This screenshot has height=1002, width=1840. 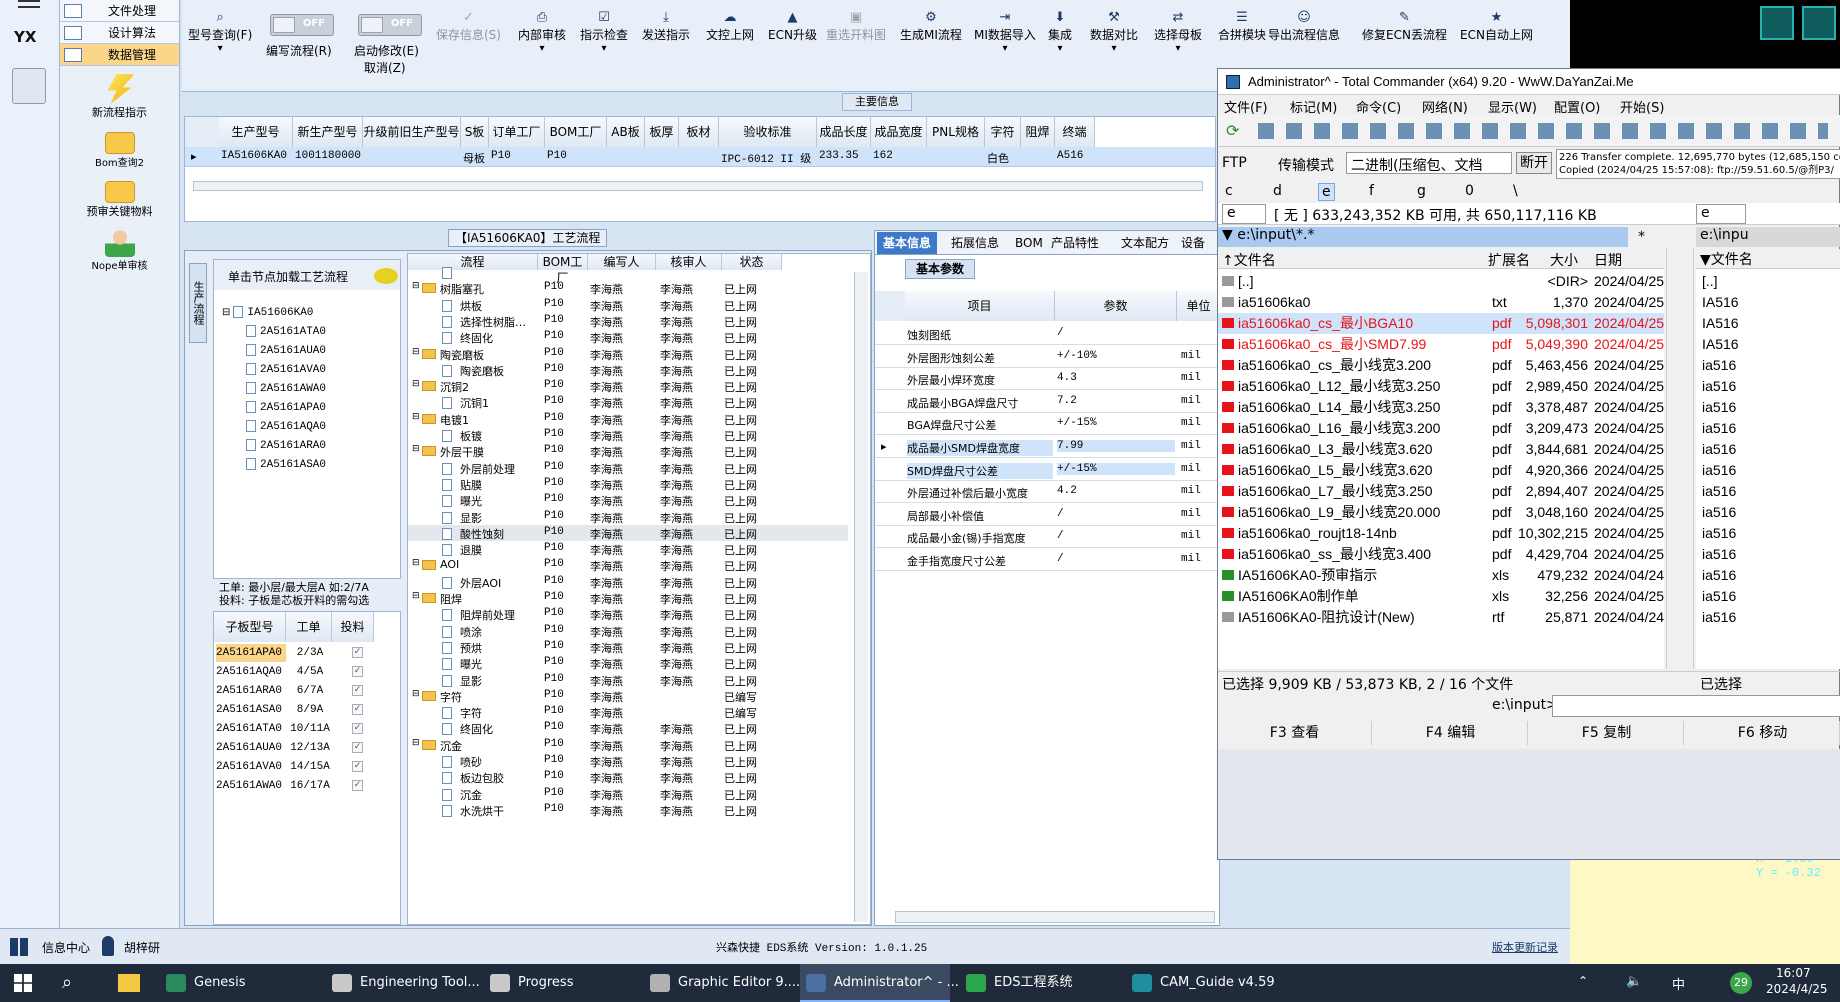 What do you see at coordinates (310, 311) in the screenshot?
I see `tree-root: ⊟ IA51606KA0` at bounding box center [310, 311].